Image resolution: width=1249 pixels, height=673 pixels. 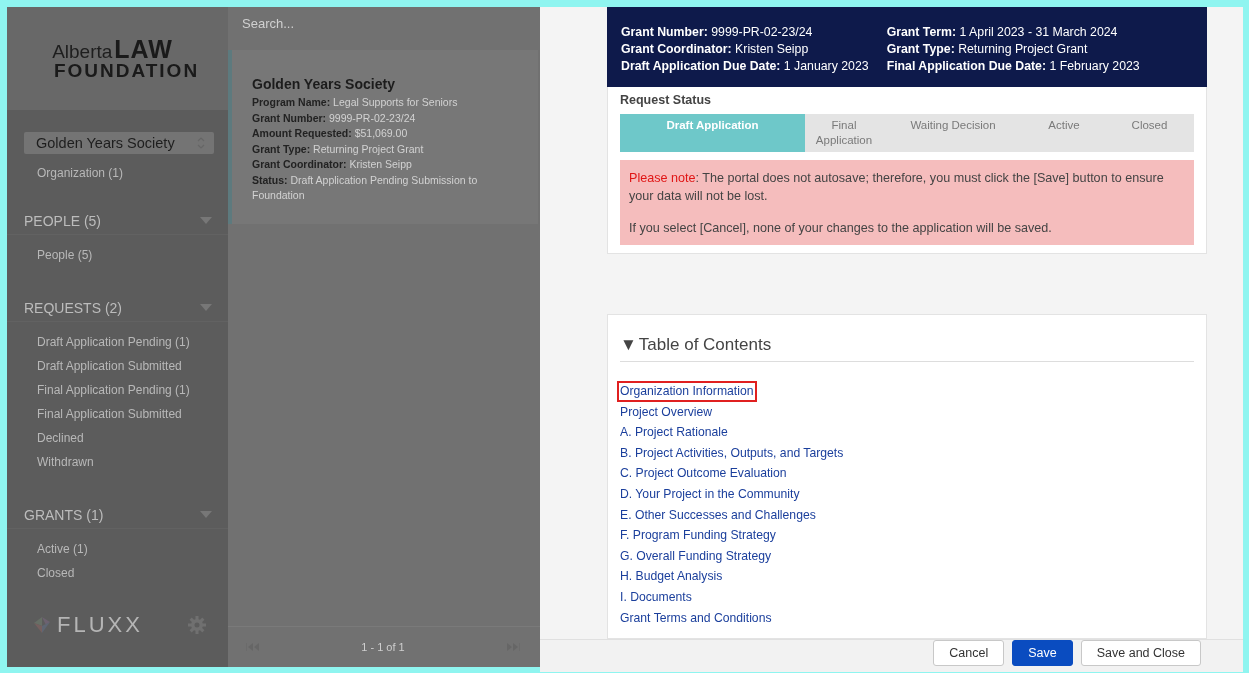 I want to click on toc-link: F. Program Funding Strategy, so click(x=698, y=535).